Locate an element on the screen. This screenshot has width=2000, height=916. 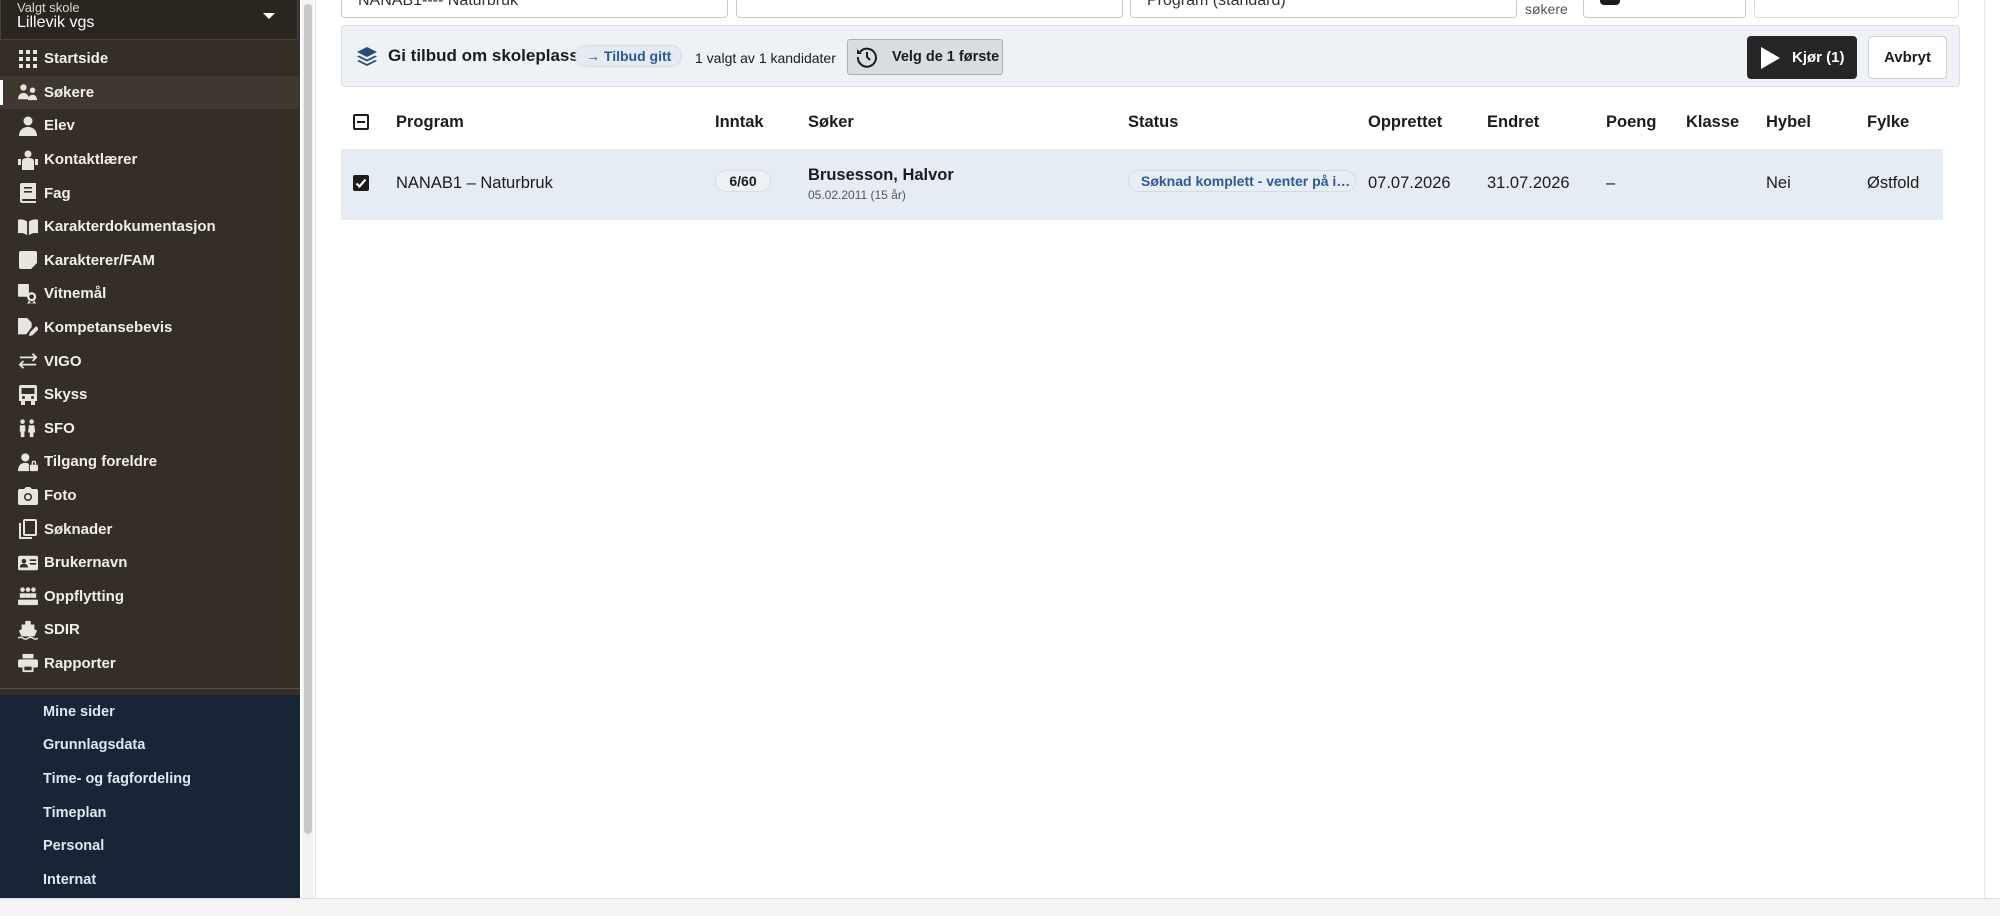
sidebar-item-kompetansebevis: Kompetansebevis is located at coordinates (150, 328).